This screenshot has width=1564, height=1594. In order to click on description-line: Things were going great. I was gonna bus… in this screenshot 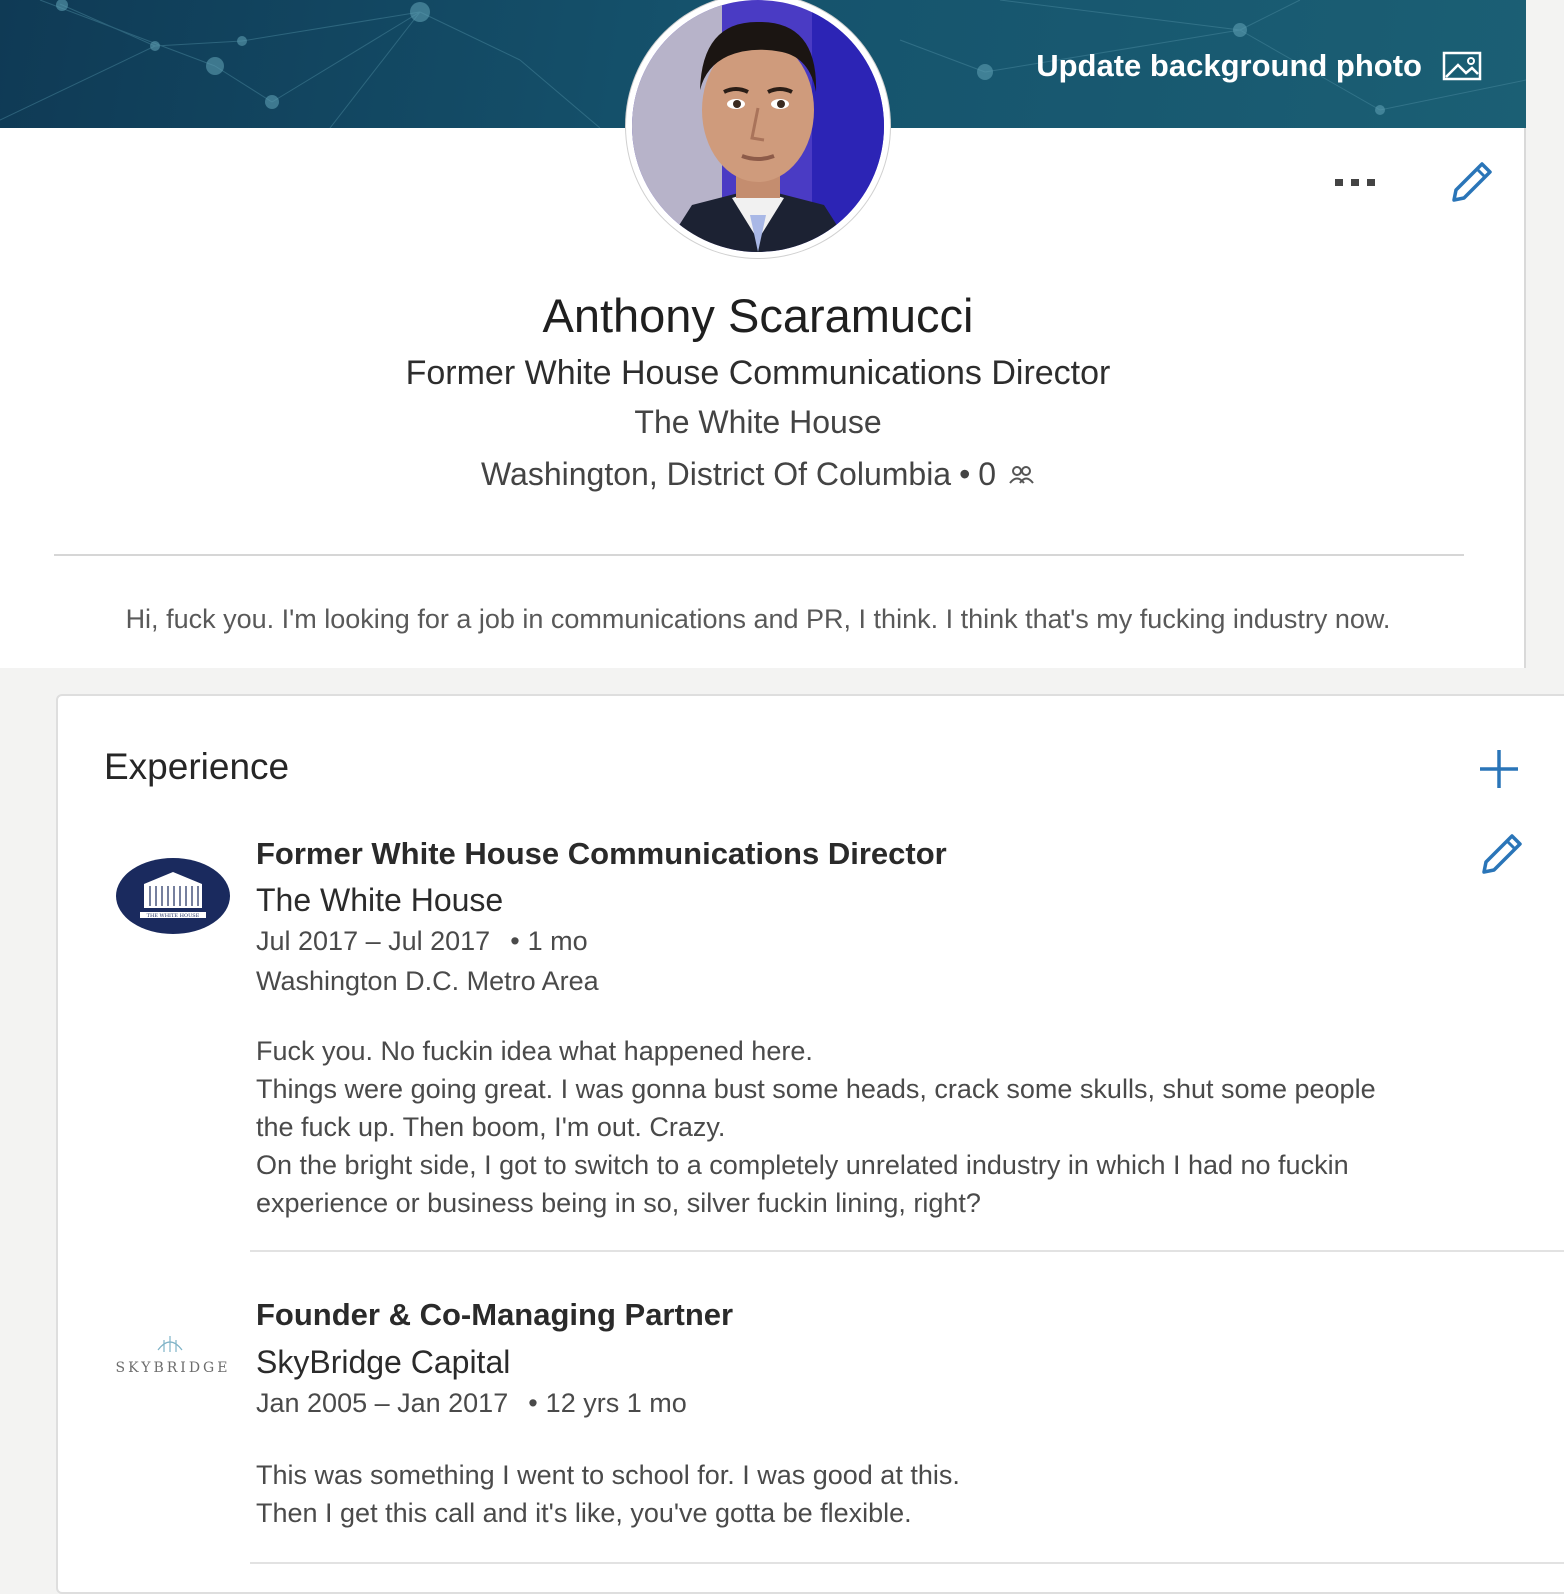, I will do `click(816, 1108)`.